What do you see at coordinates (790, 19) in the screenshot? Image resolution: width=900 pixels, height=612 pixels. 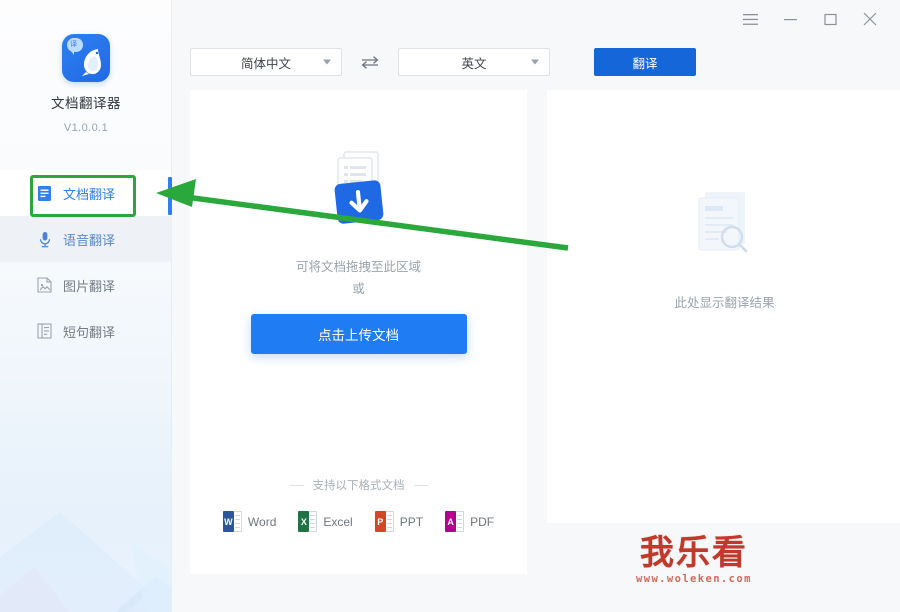 I see `minimize-icon` at bounding box center [790, 19].